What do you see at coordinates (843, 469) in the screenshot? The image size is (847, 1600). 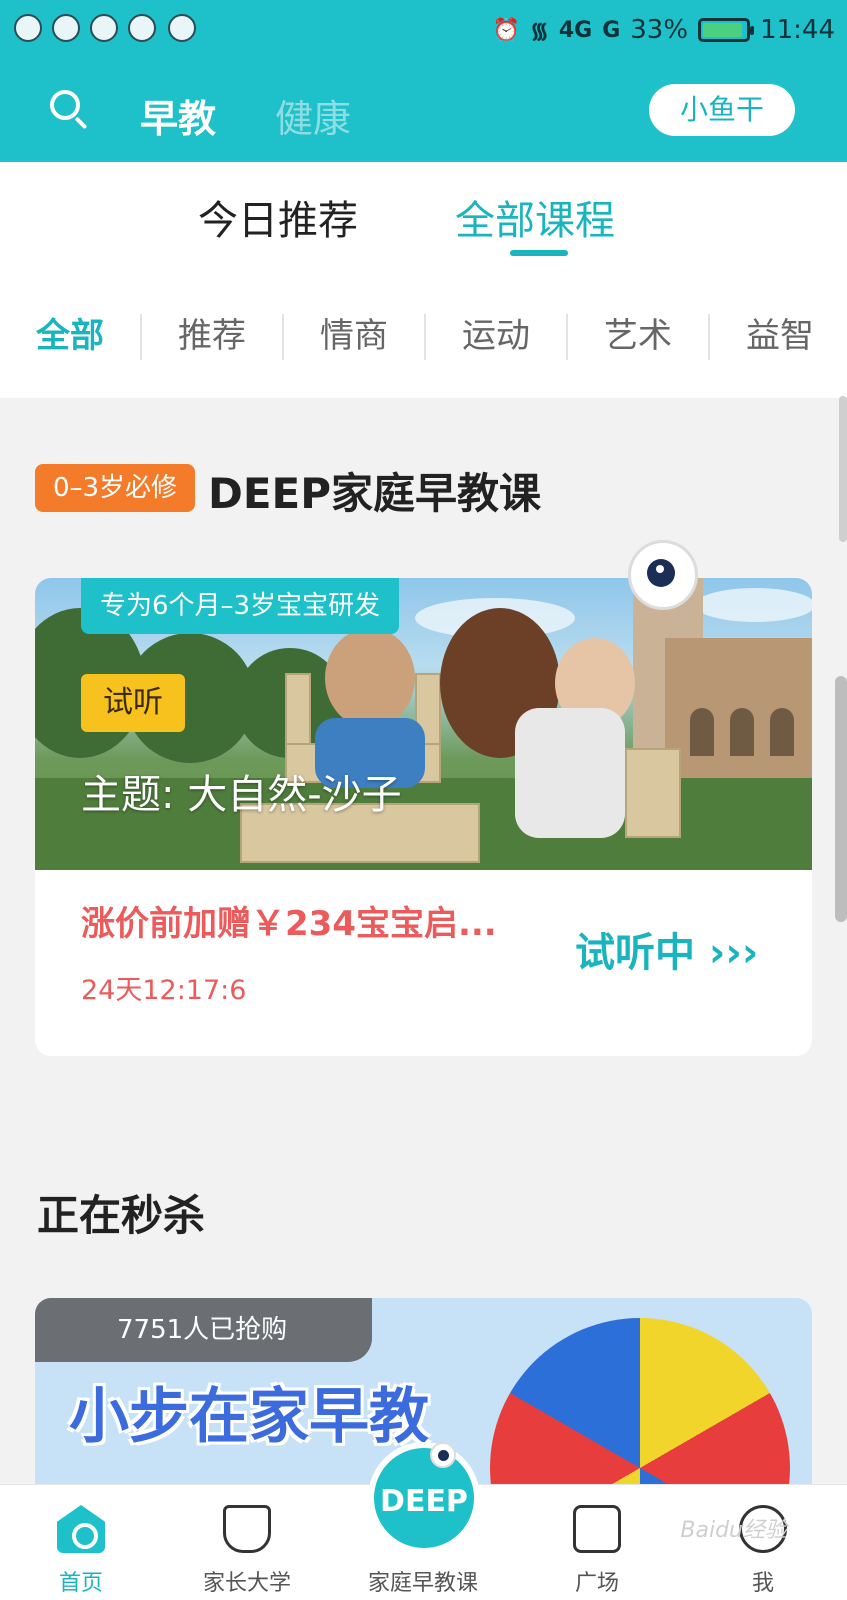 I see `scrollbar` at bounding box center [843, 469].